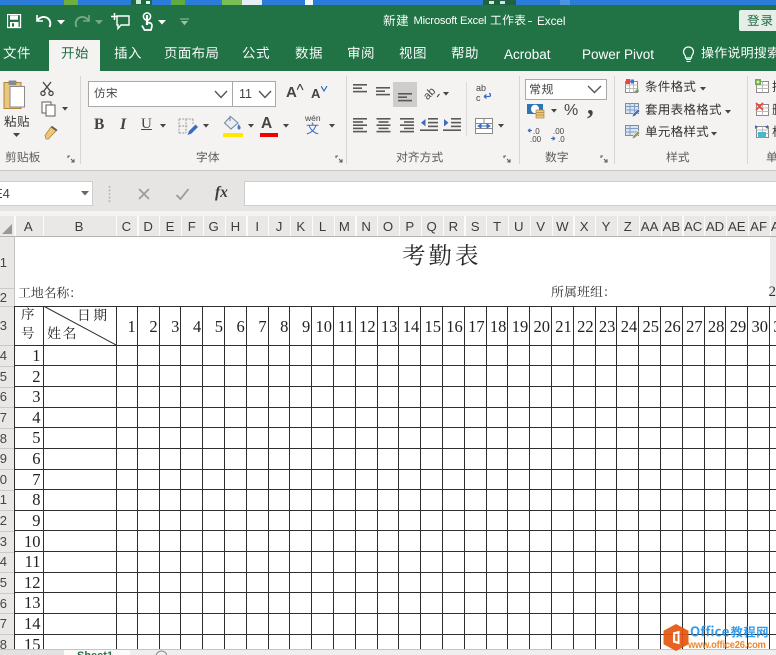  What do you see at coordinates (561, 138) in the screenshot?
I see `svg-text: .0` at bounding box center [561, 138].